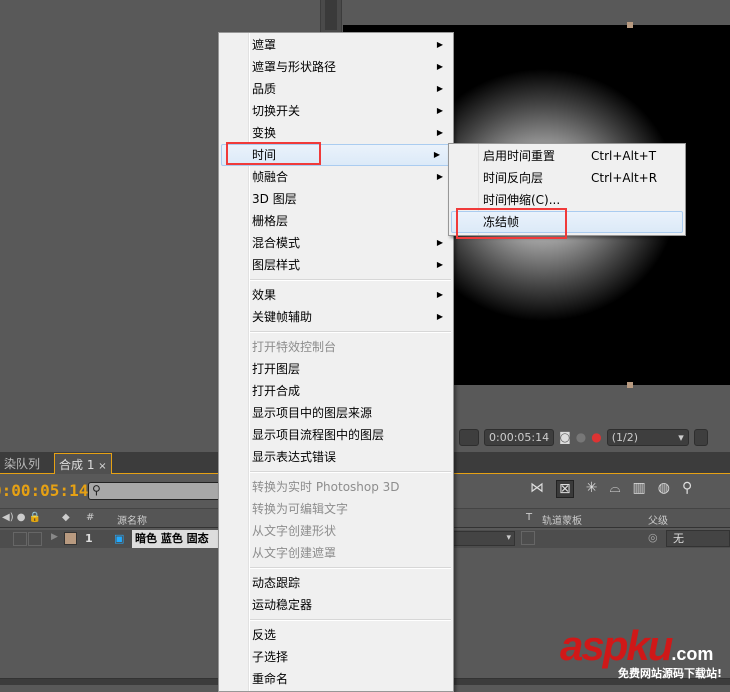 The height and width of the screenshot is (692, 730). I want to click on parent-select: 无, so click(698, 538).